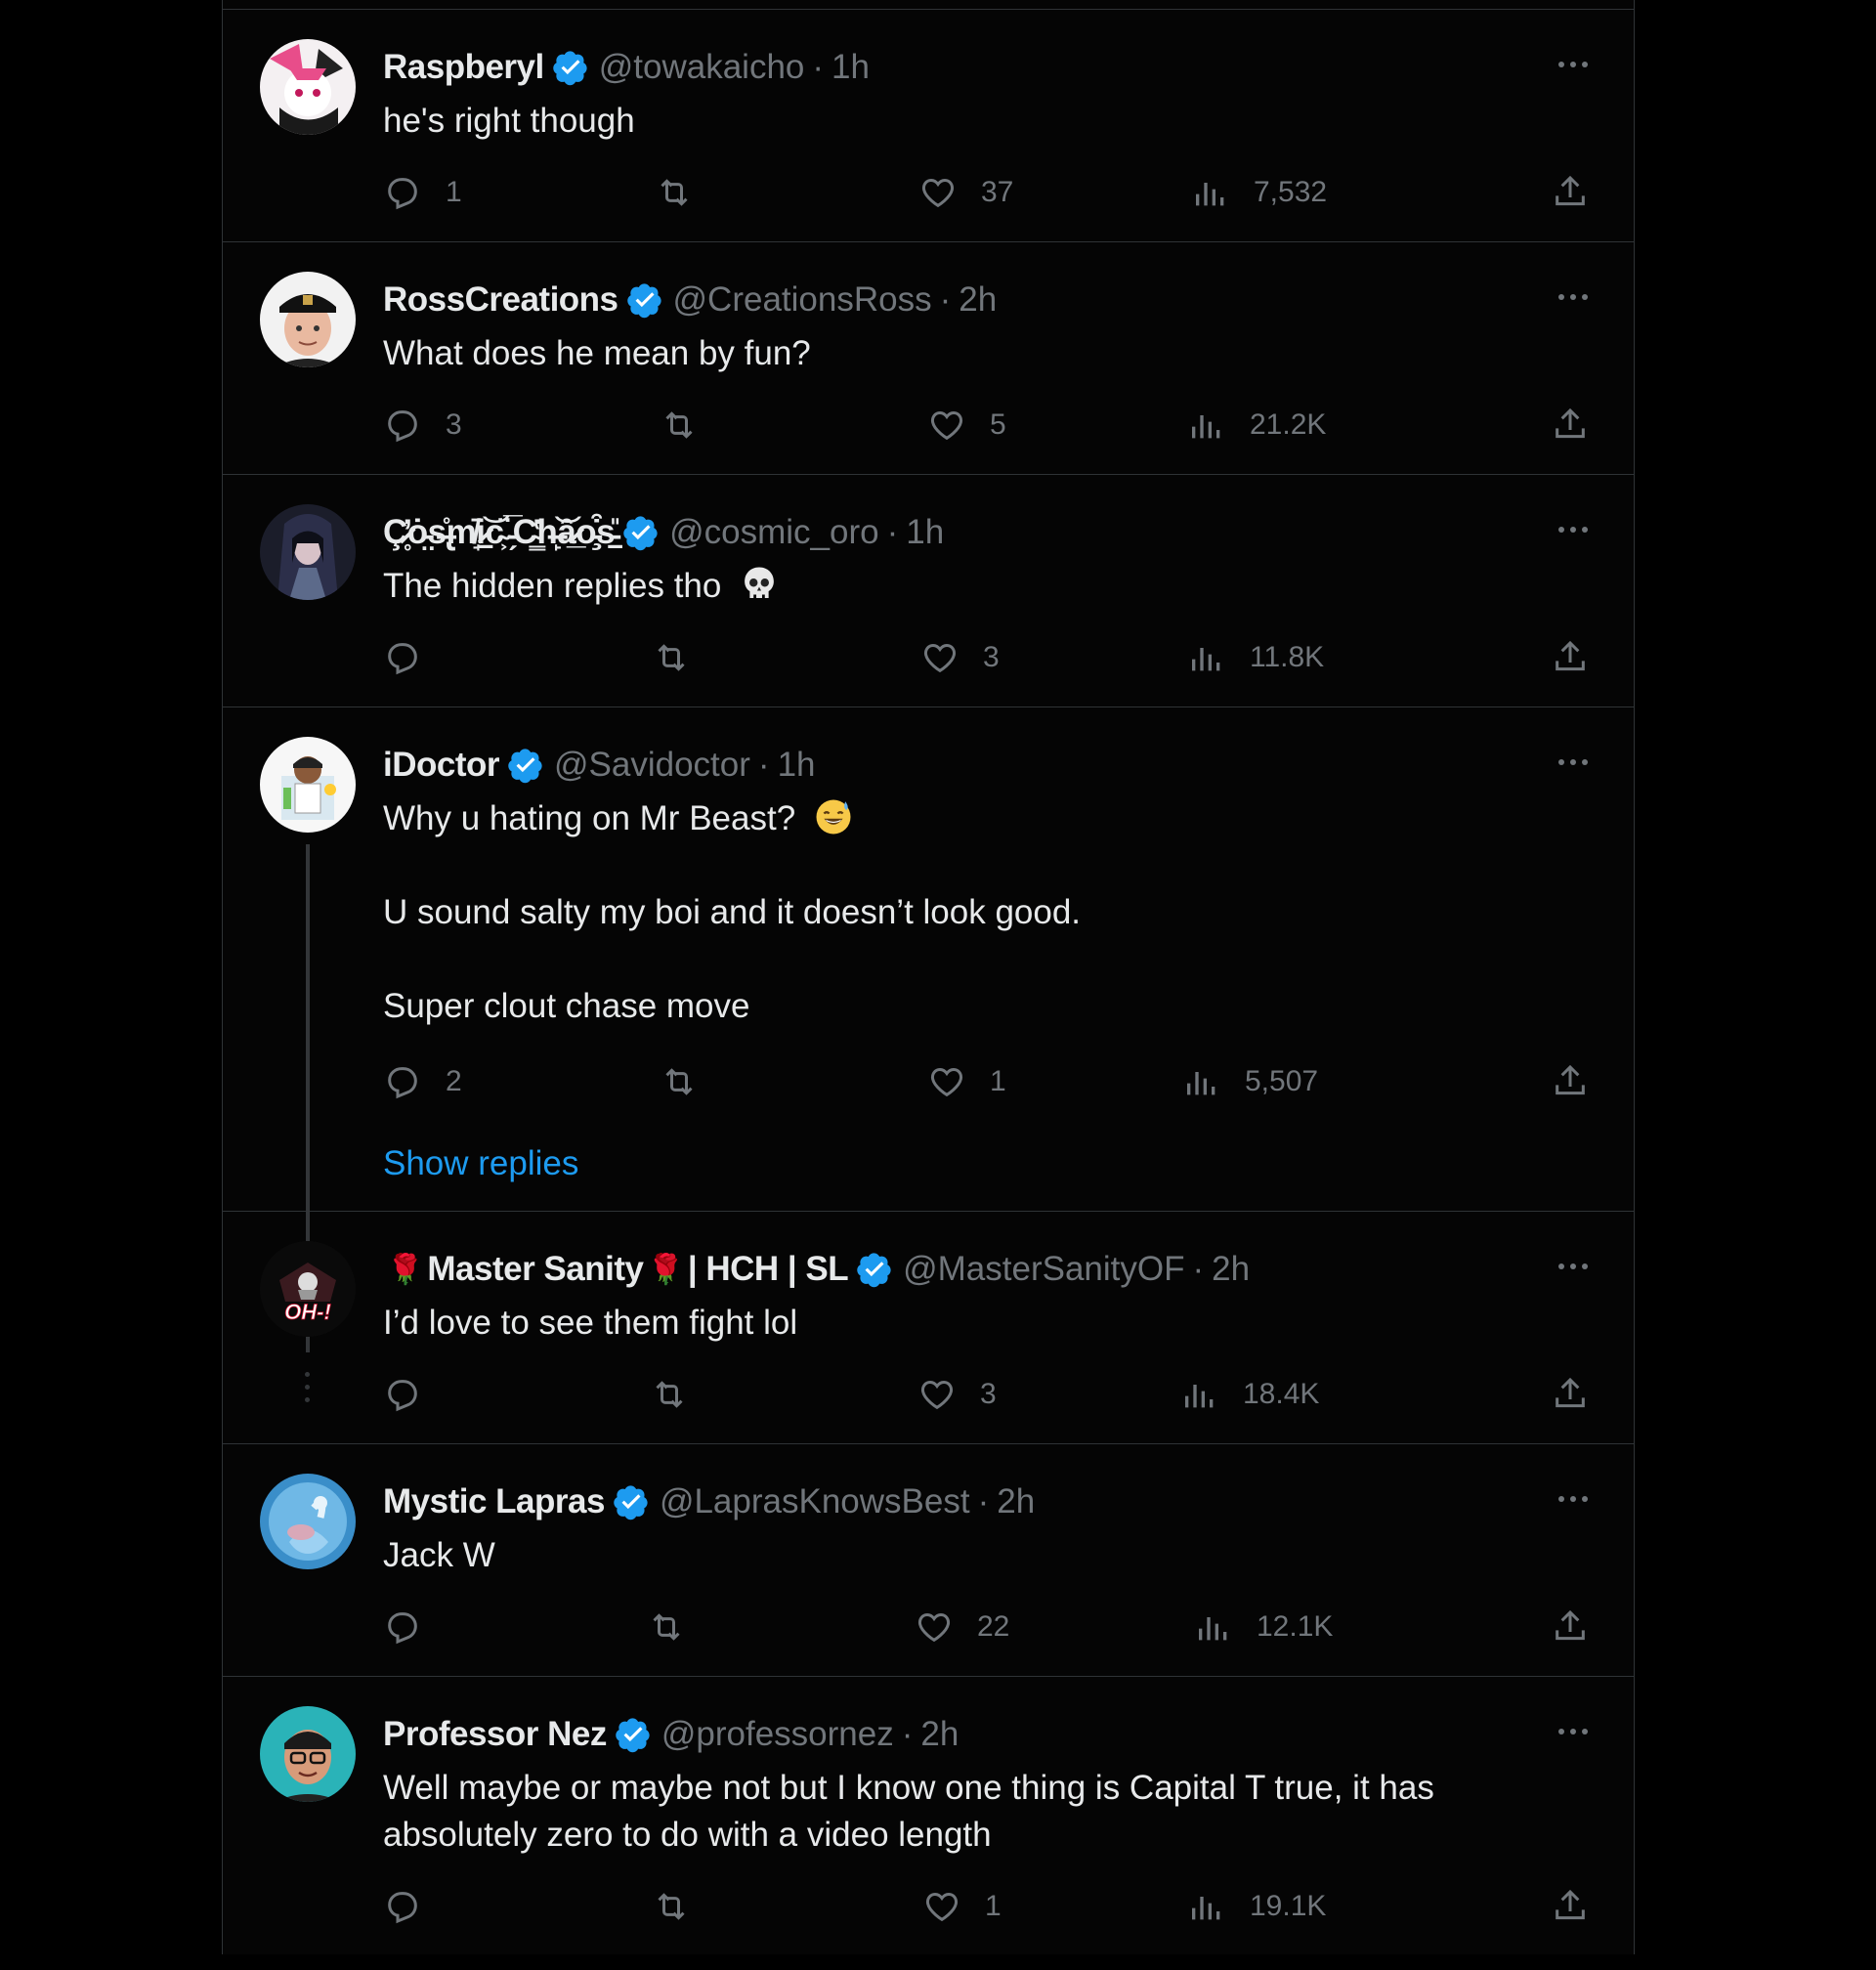 The height and width of the screenshot is (1970, 1876). What do you see at coordinates (535, 1269) in the screenshot?
I see `display-name: Master Sanity` at bounding box center [535, 1269].